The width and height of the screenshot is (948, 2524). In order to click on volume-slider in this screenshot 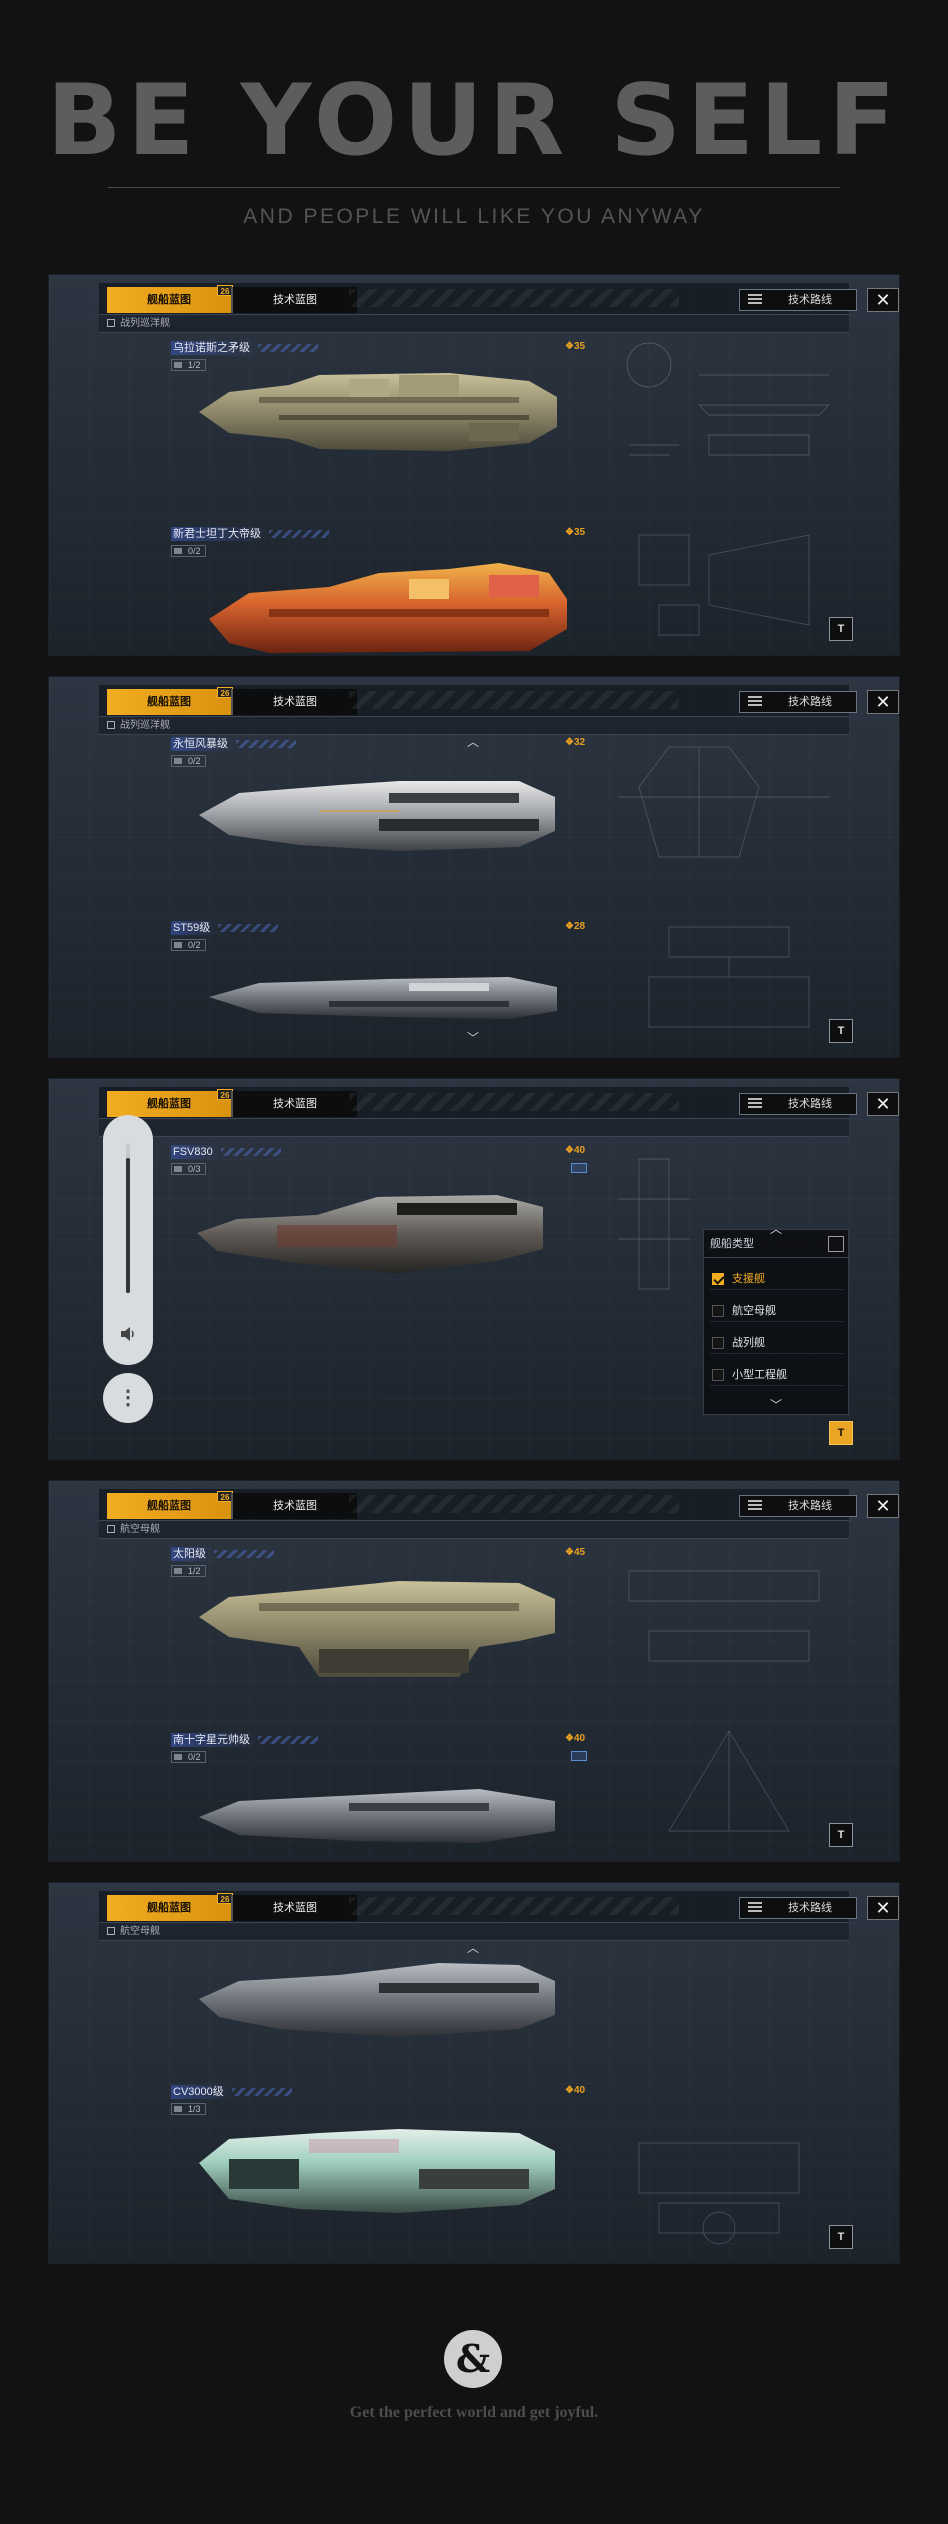, I will do `click(128, 1240)`.